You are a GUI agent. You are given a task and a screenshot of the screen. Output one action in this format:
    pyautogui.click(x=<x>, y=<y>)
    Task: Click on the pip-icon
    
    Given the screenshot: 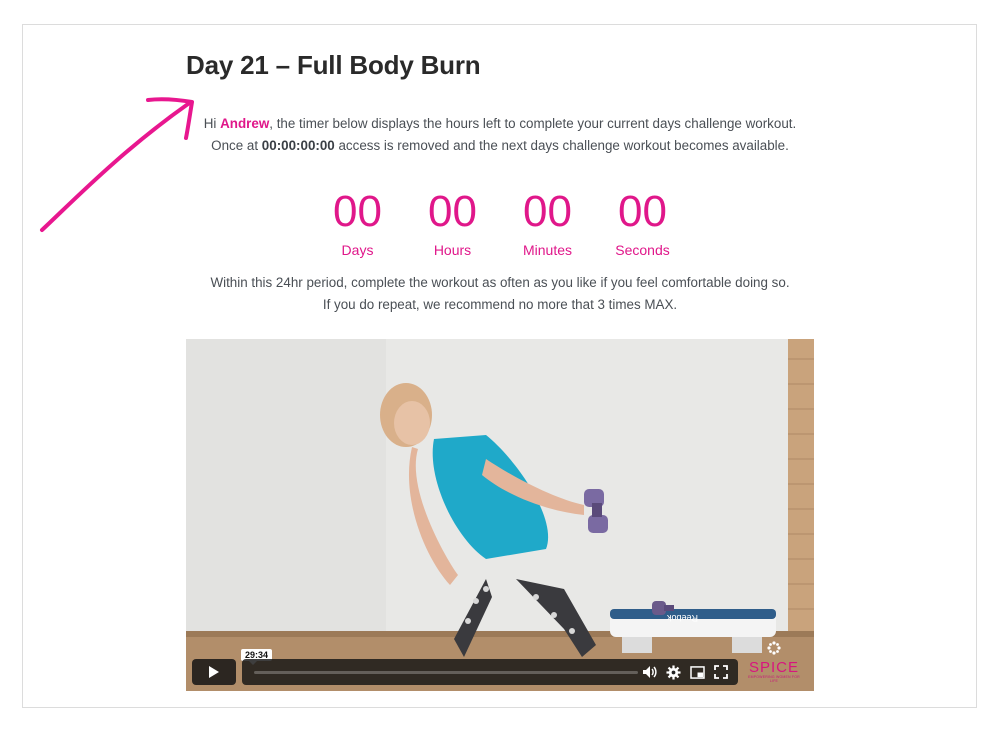 What is the action you would take?
    pyautogui.click(x=697, y=672)
    